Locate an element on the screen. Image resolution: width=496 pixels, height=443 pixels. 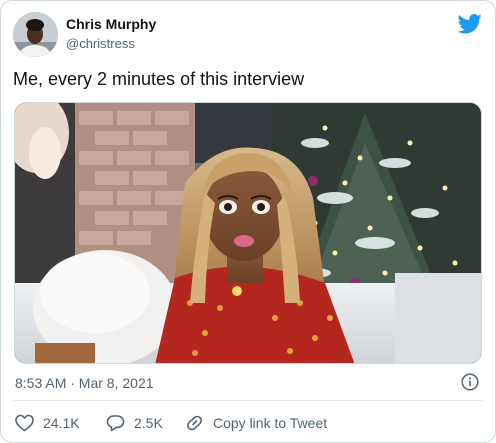
reply-count: 2.5K is located at coordinates (148, 423).